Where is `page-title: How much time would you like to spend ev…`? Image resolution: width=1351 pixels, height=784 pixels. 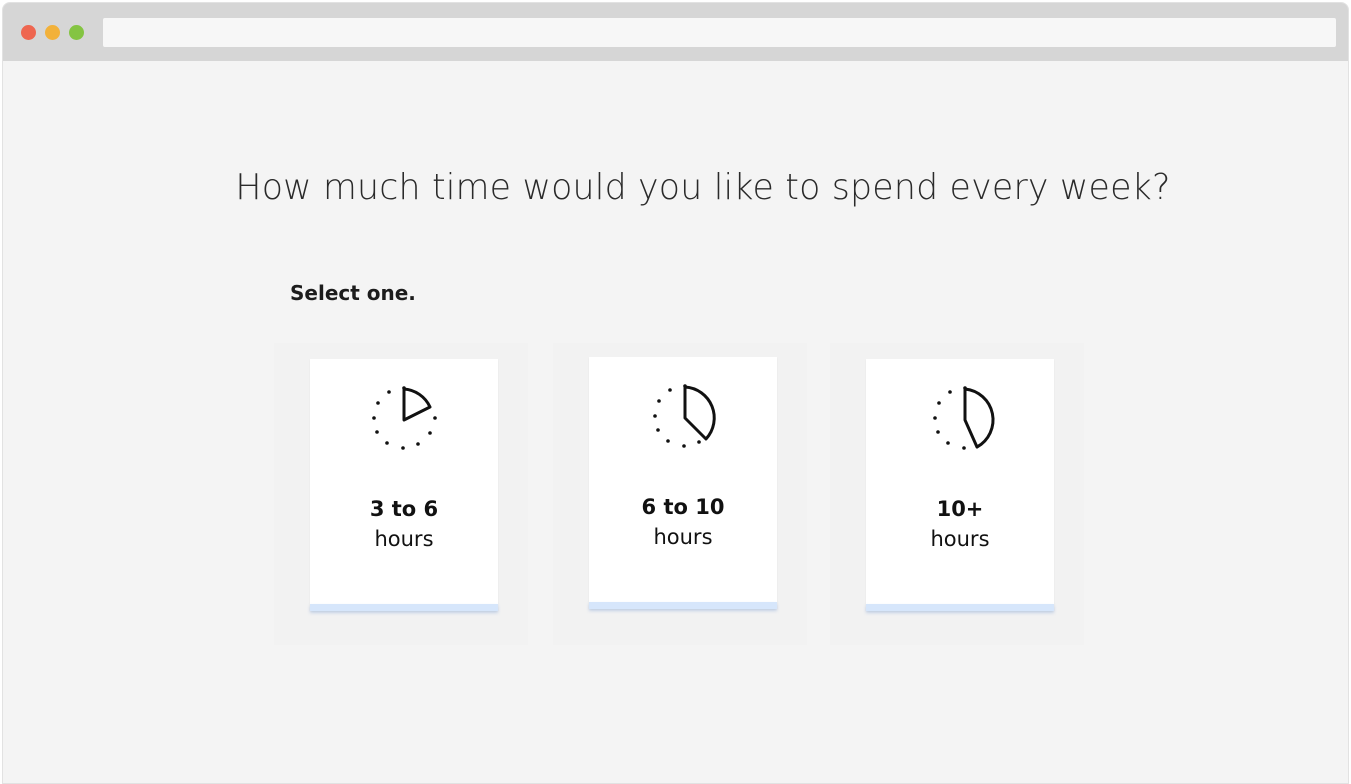 page-title: How much time would you like to spend ev… is located at coordinates (703, 187).